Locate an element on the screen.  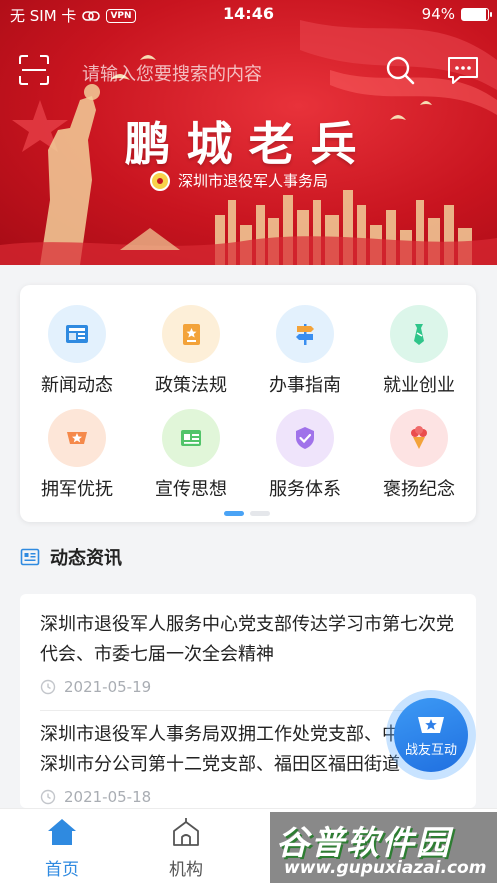
search-input: 请输入您要搜索的内容 is located at coordinates (172, 73).